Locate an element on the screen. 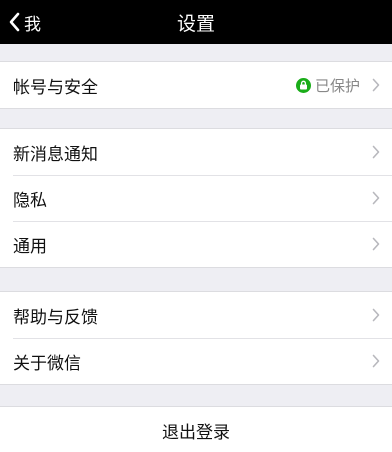  settings-item-privacy: 隐私 is located at coordinates (196, 198).